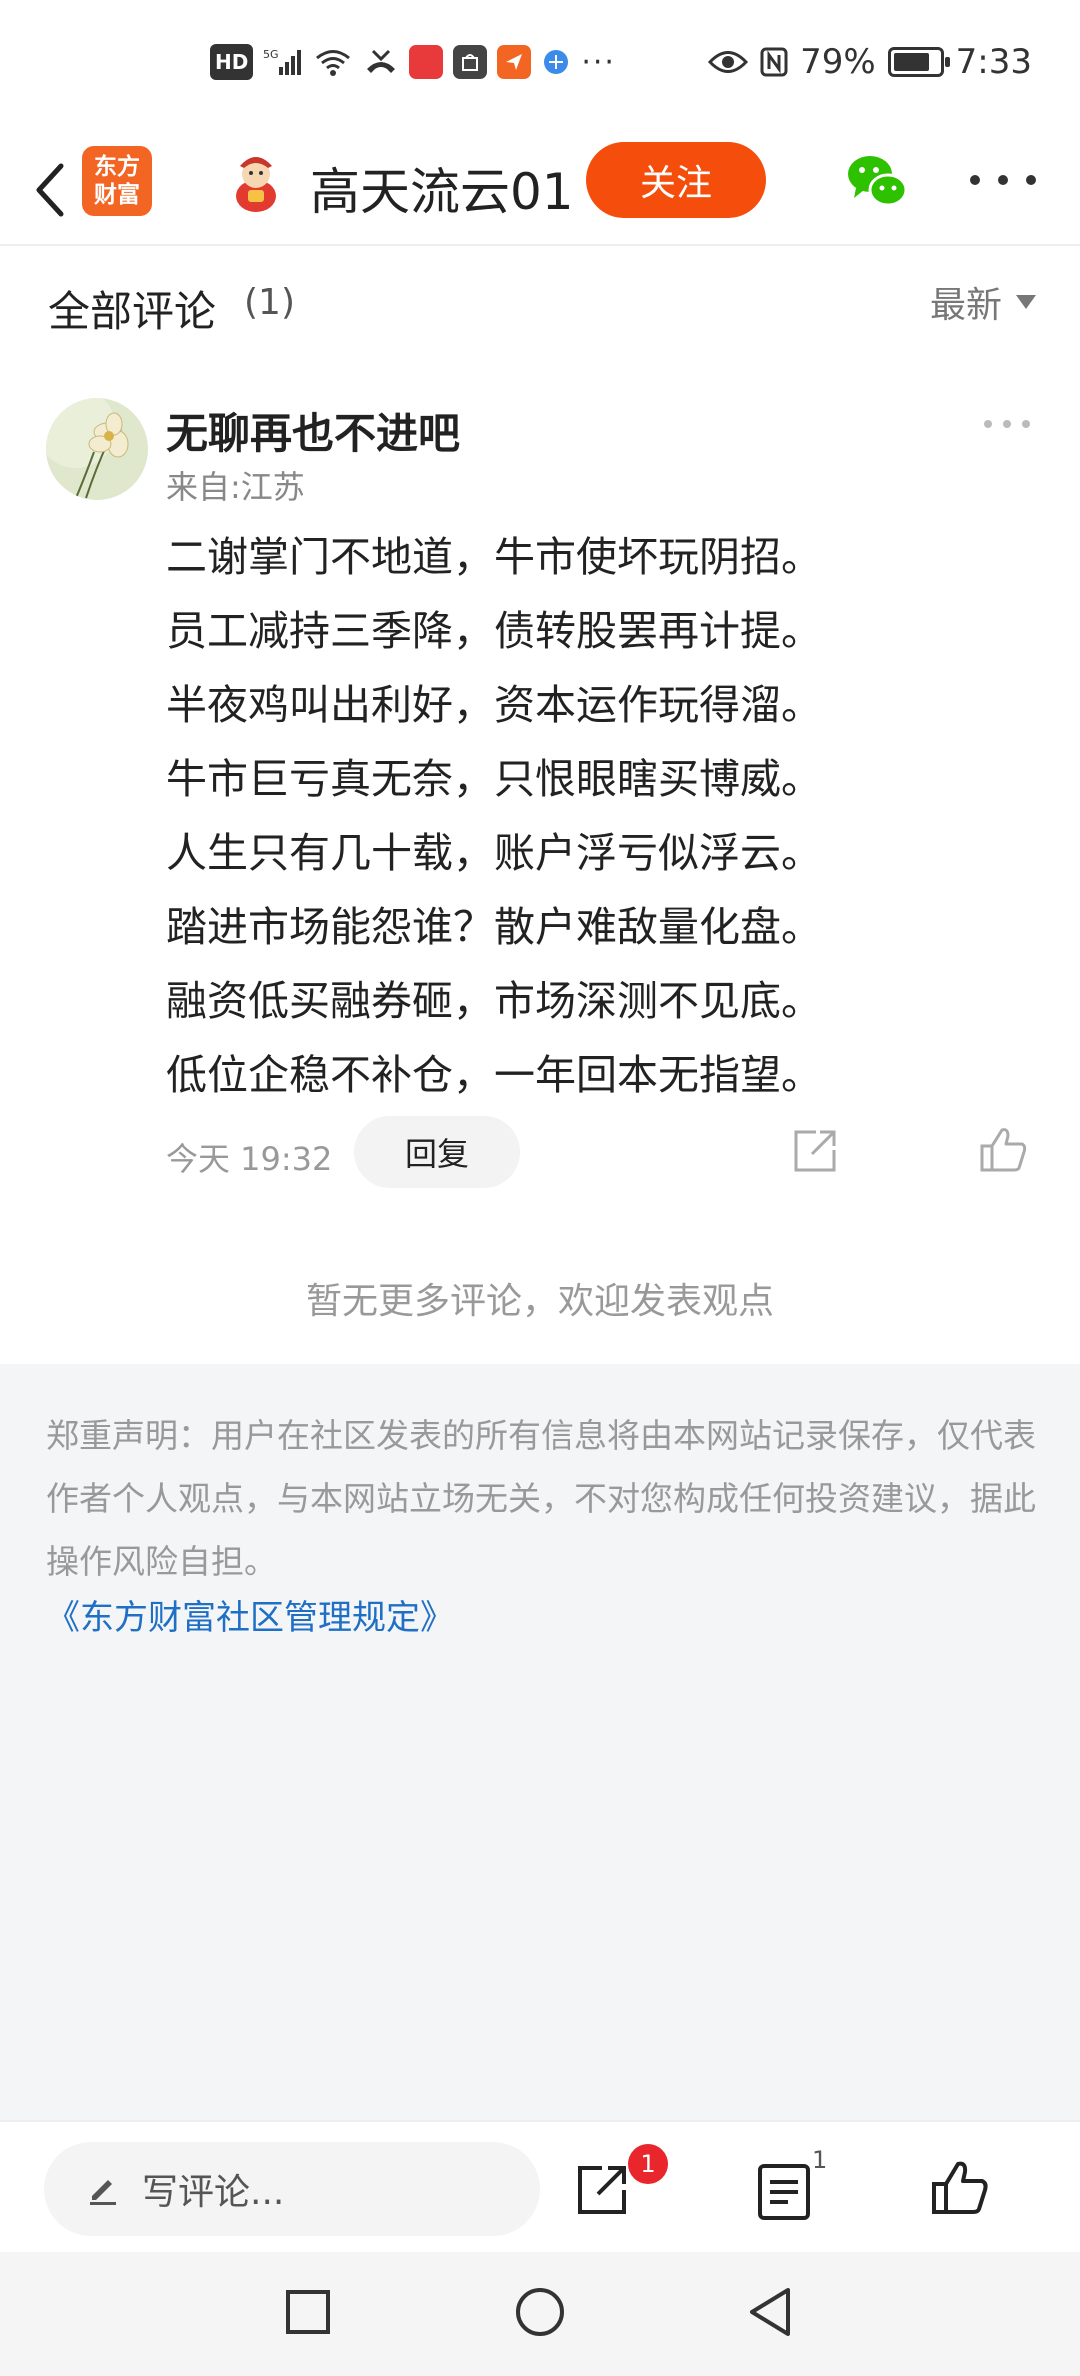 This screenshot has height=2376, width=1080. What do you see at coordinates (965, 305) in the screenshot?
I see `sort-label: 最新` at bounding box center [965, 305].